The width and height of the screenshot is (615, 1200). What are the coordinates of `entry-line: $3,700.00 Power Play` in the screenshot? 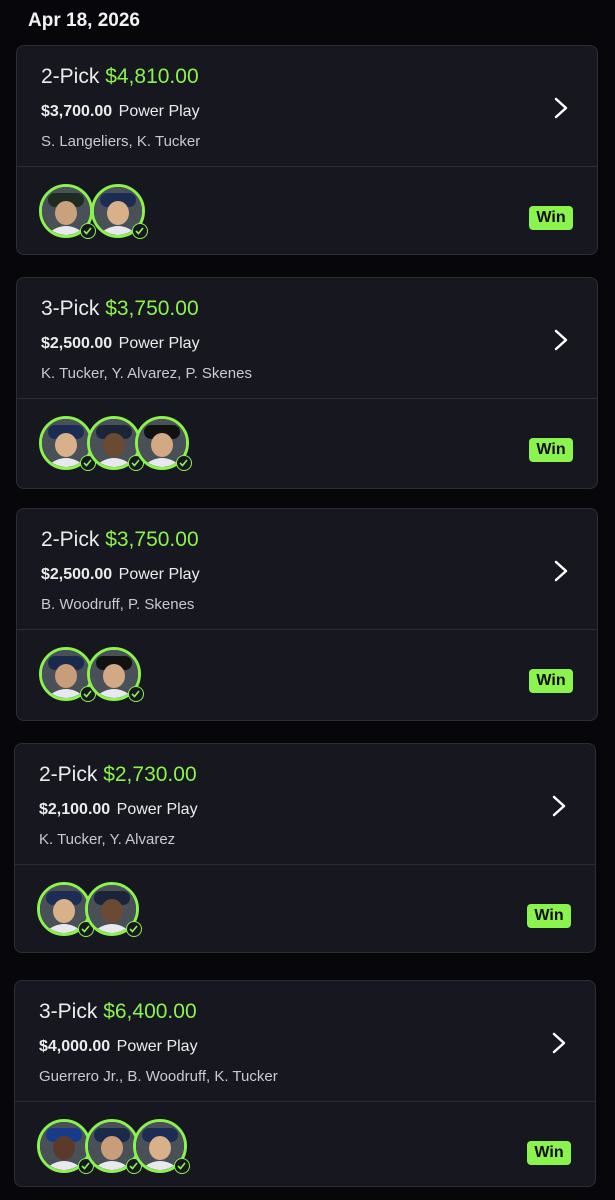 It's located at (120, 112).